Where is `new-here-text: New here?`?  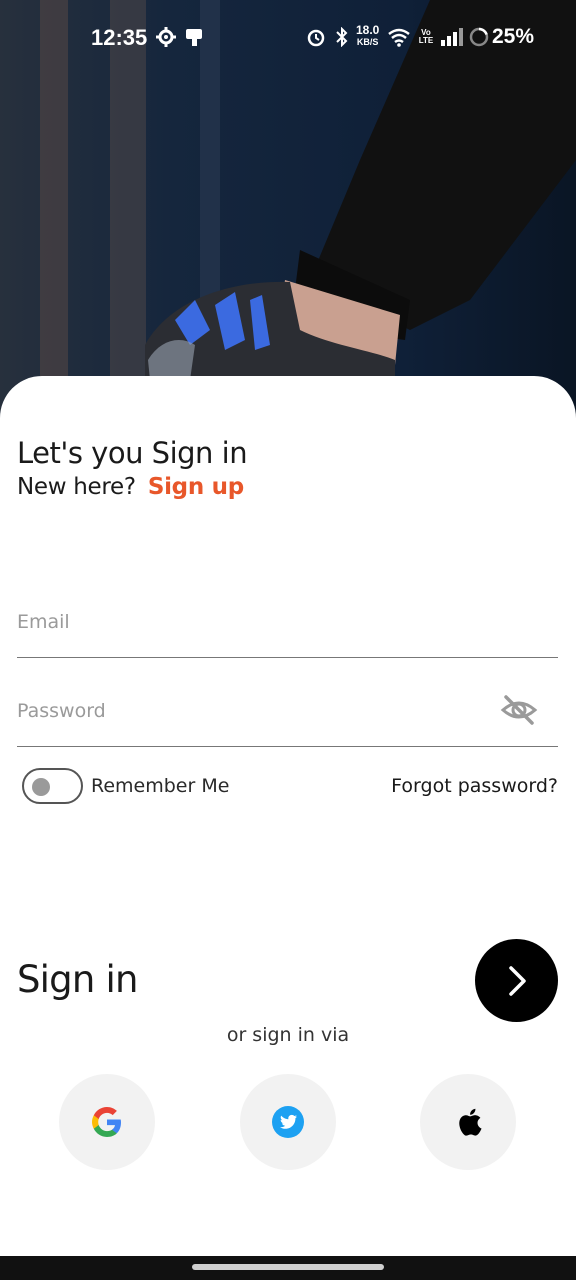 new-here-text: New here? is located at coordinates (76, 487).